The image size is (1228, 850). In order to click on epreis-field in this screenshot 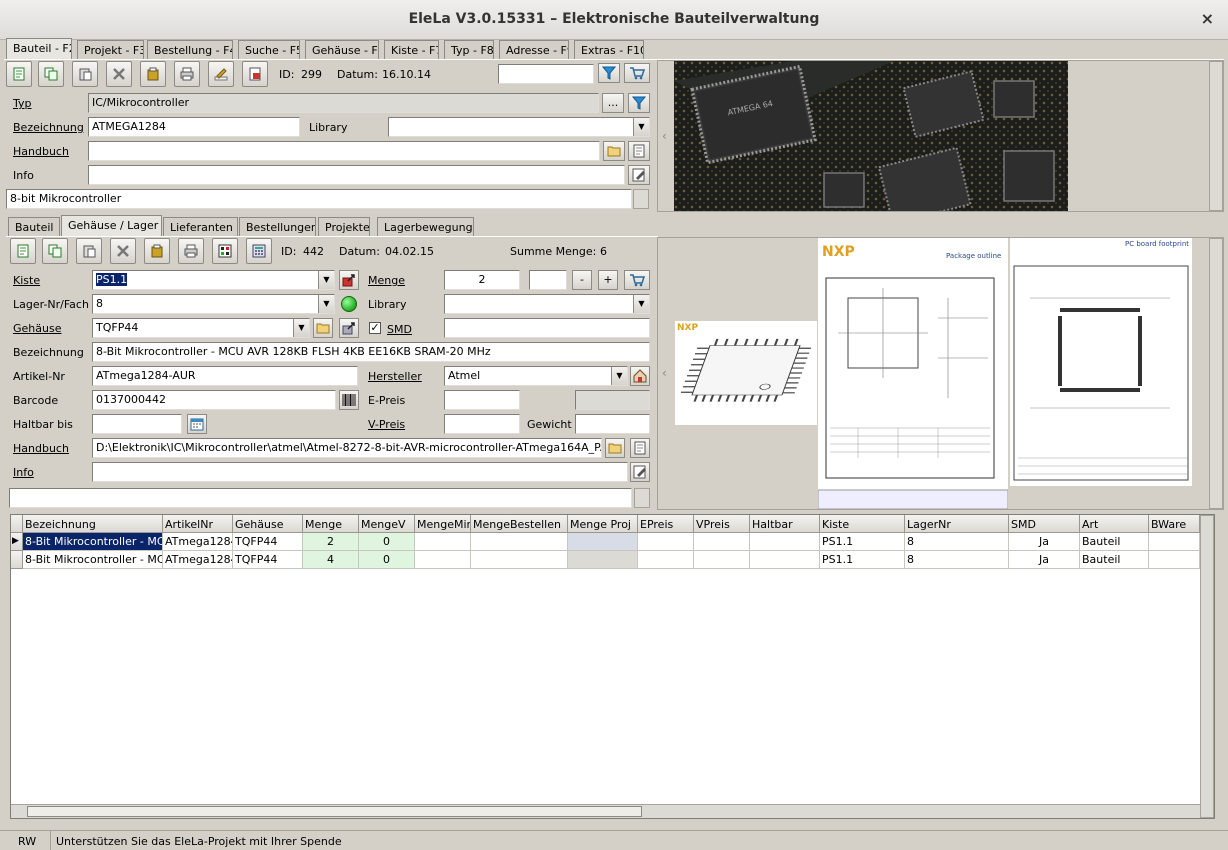, I will do `click(482, 400)`.